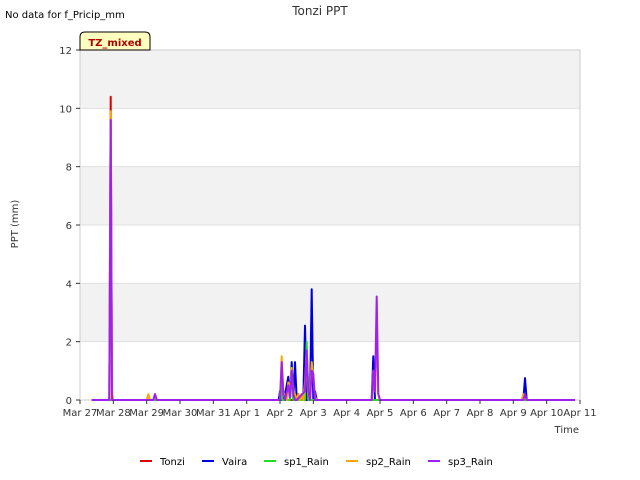 This screenshot has height=480, width=640. I want to click on x-tick-label: Apr 7, so click(446, 413).